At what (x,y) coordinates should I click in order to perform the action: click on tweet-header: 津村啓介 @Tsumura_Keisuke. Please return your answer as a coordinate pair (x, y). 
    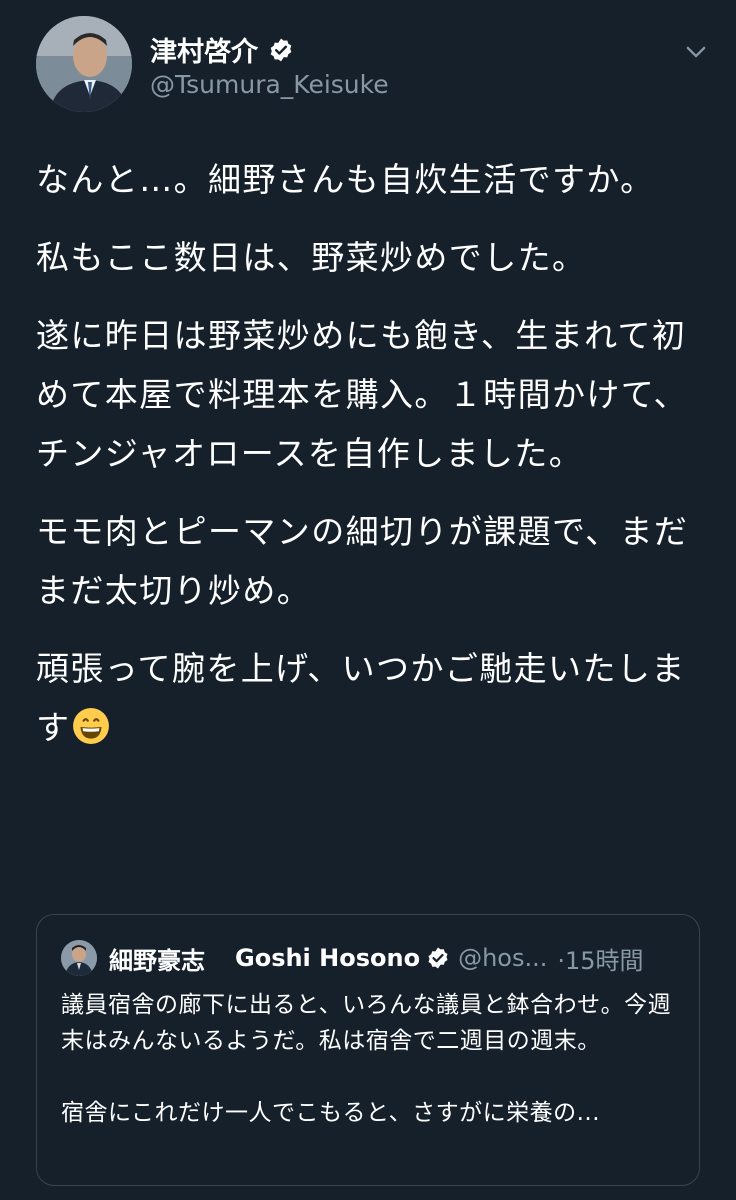
    Looking at the image, I should click on (376, 66).